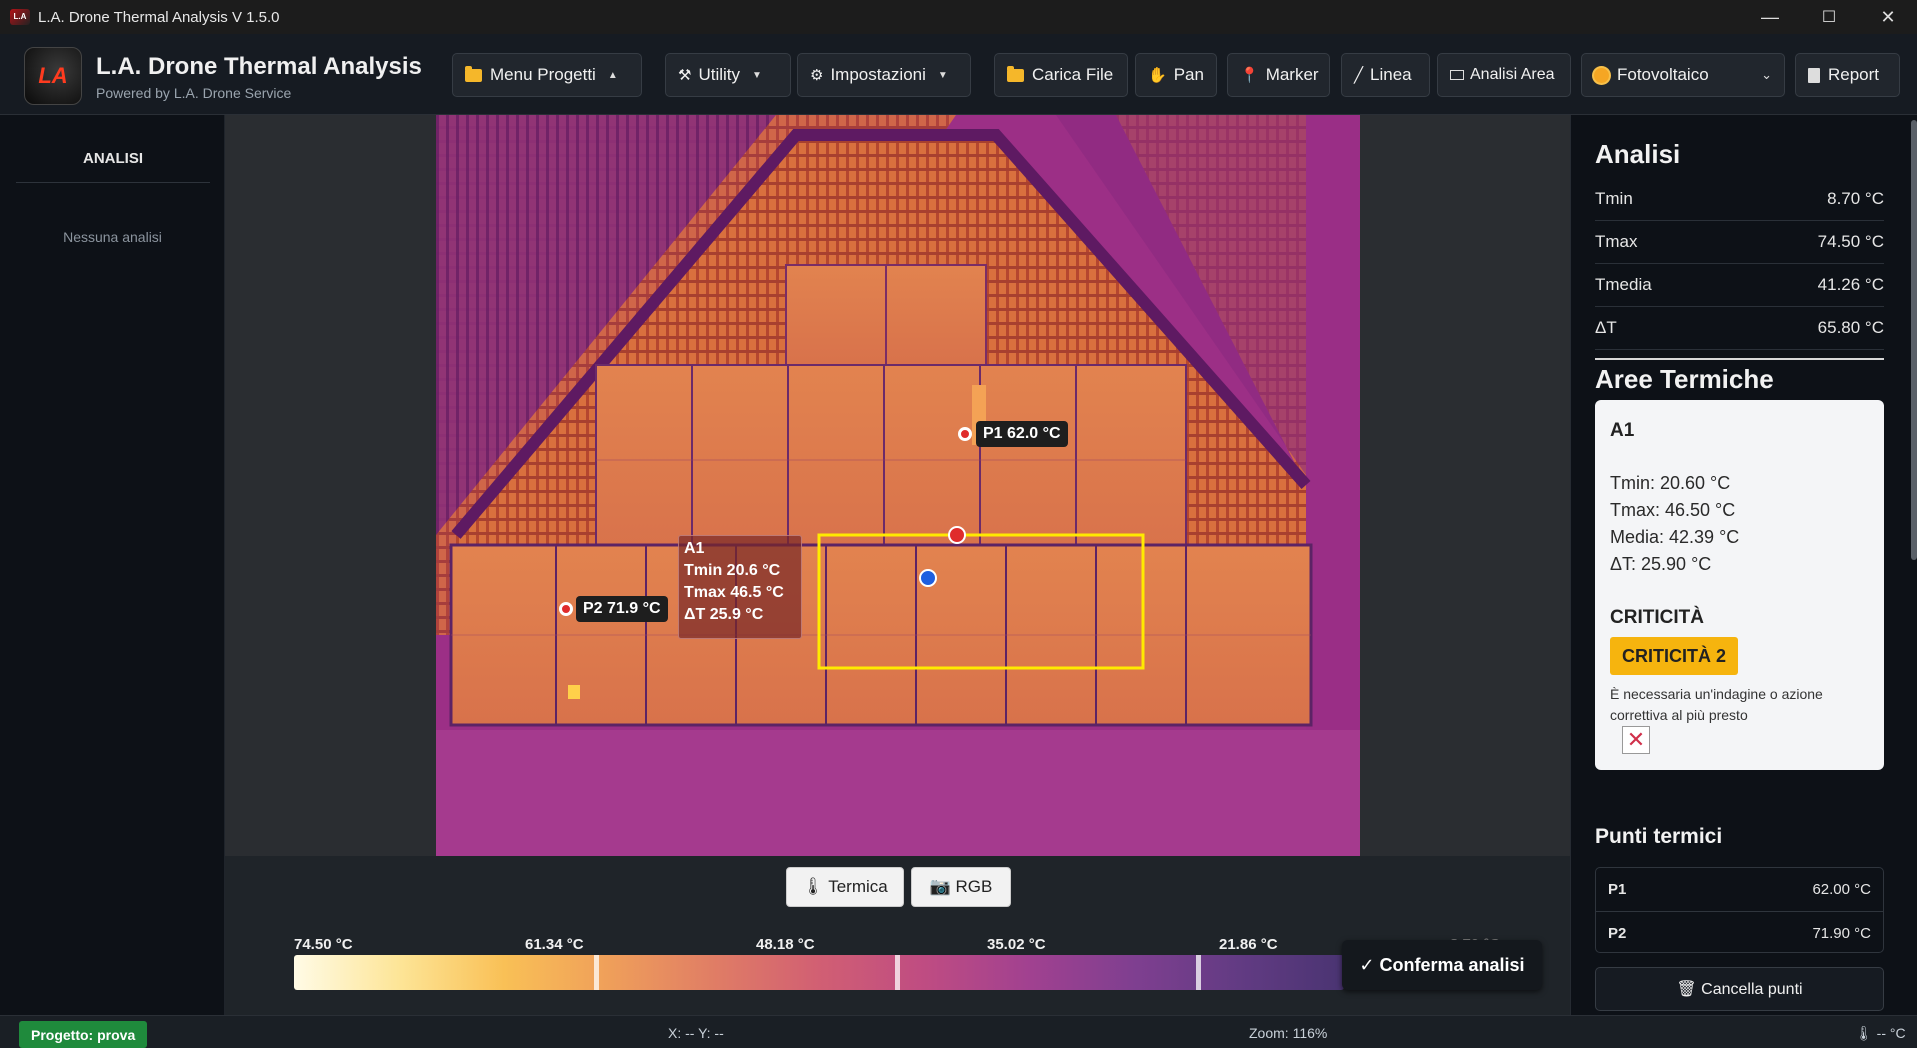  What do you see at coordinates (1636, 740) in the screenshot?
I see `delete-area-icon: ✕` at bounding box center [1636, 740].